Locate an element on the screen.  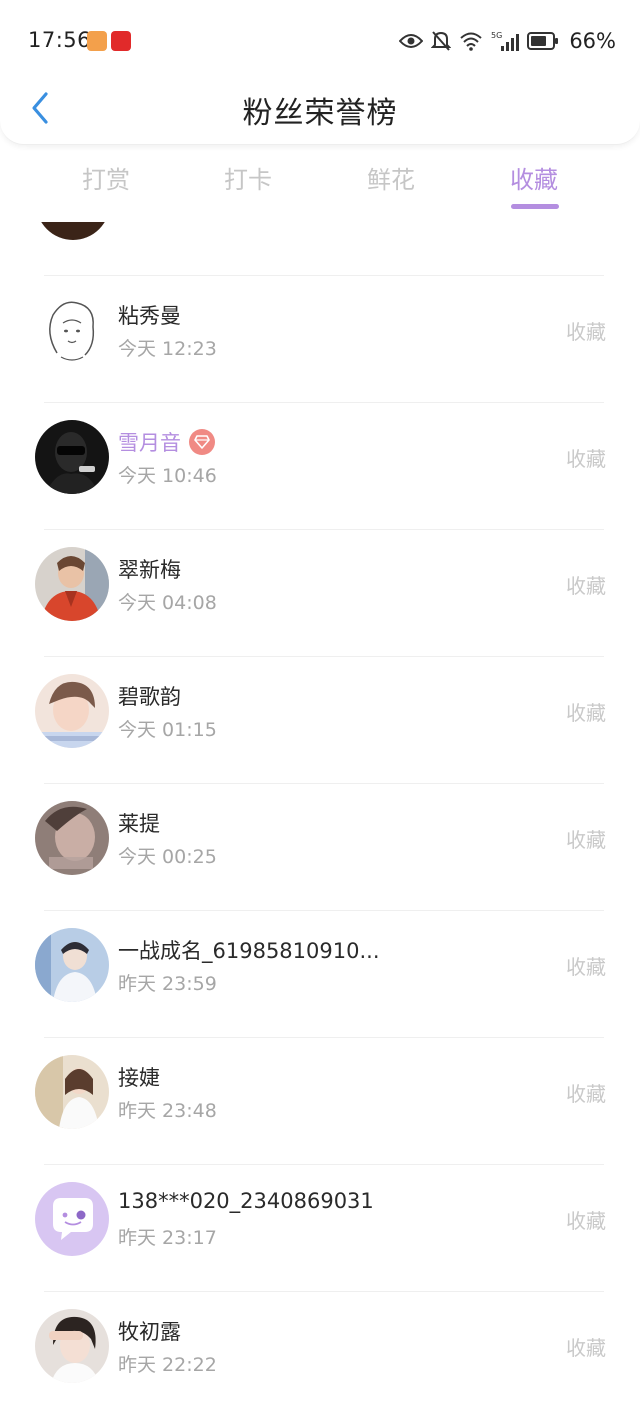
tab-flowers: 鲜花 is located at coordinates (391, 177).